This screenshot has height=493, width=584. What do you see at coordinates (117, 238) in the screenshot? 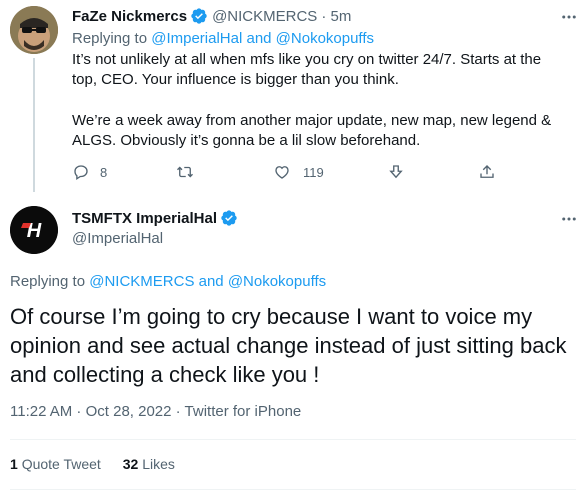
I see `tweet2-author-handle: @ImperialHal` at bounding box center [117, 238].